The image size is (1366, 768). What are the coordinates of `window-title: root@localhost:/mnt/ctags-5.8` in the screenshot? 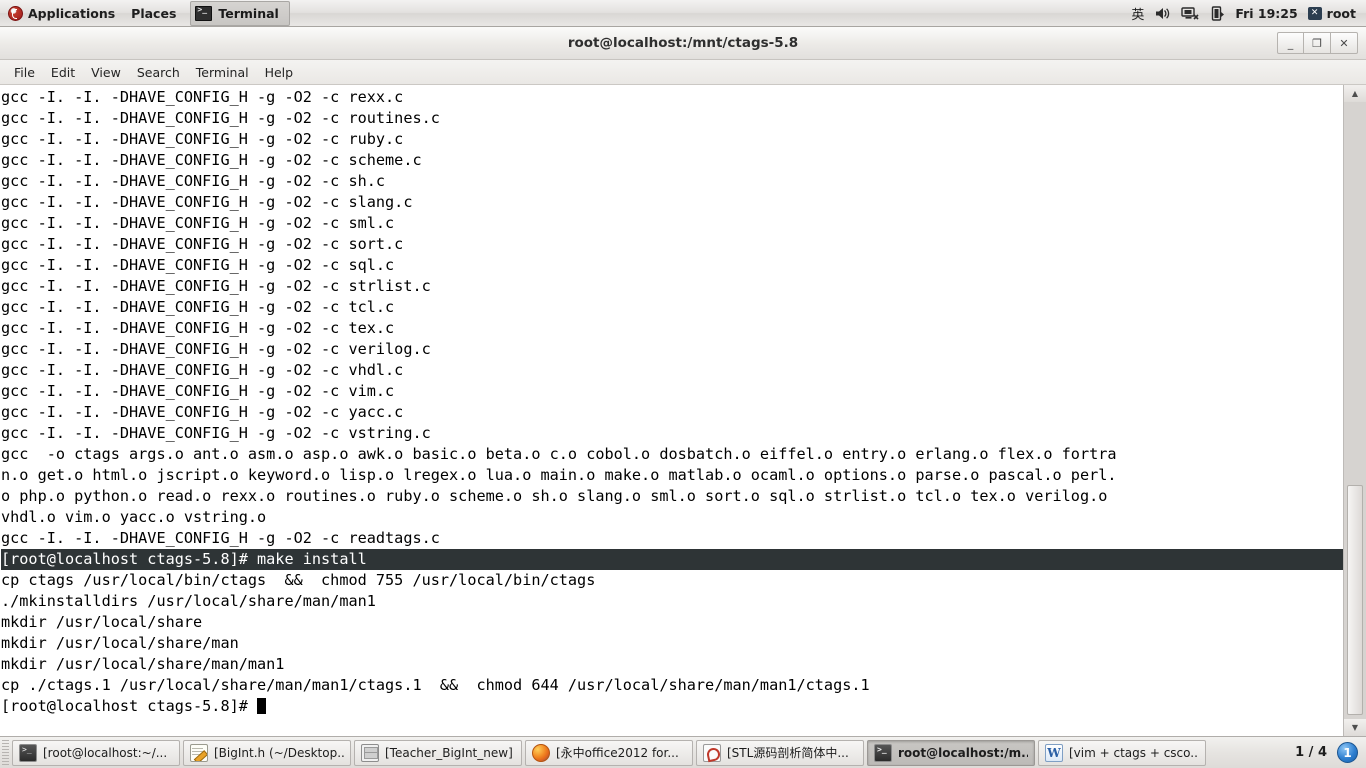 It's located at (683, 43).